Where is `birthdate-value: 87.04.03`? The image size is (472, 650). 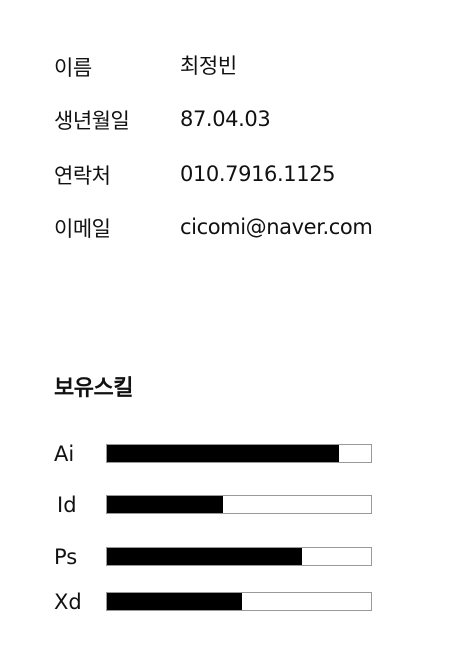
birthdate-value: 87.04.03 is located at coordinates (225, 119).